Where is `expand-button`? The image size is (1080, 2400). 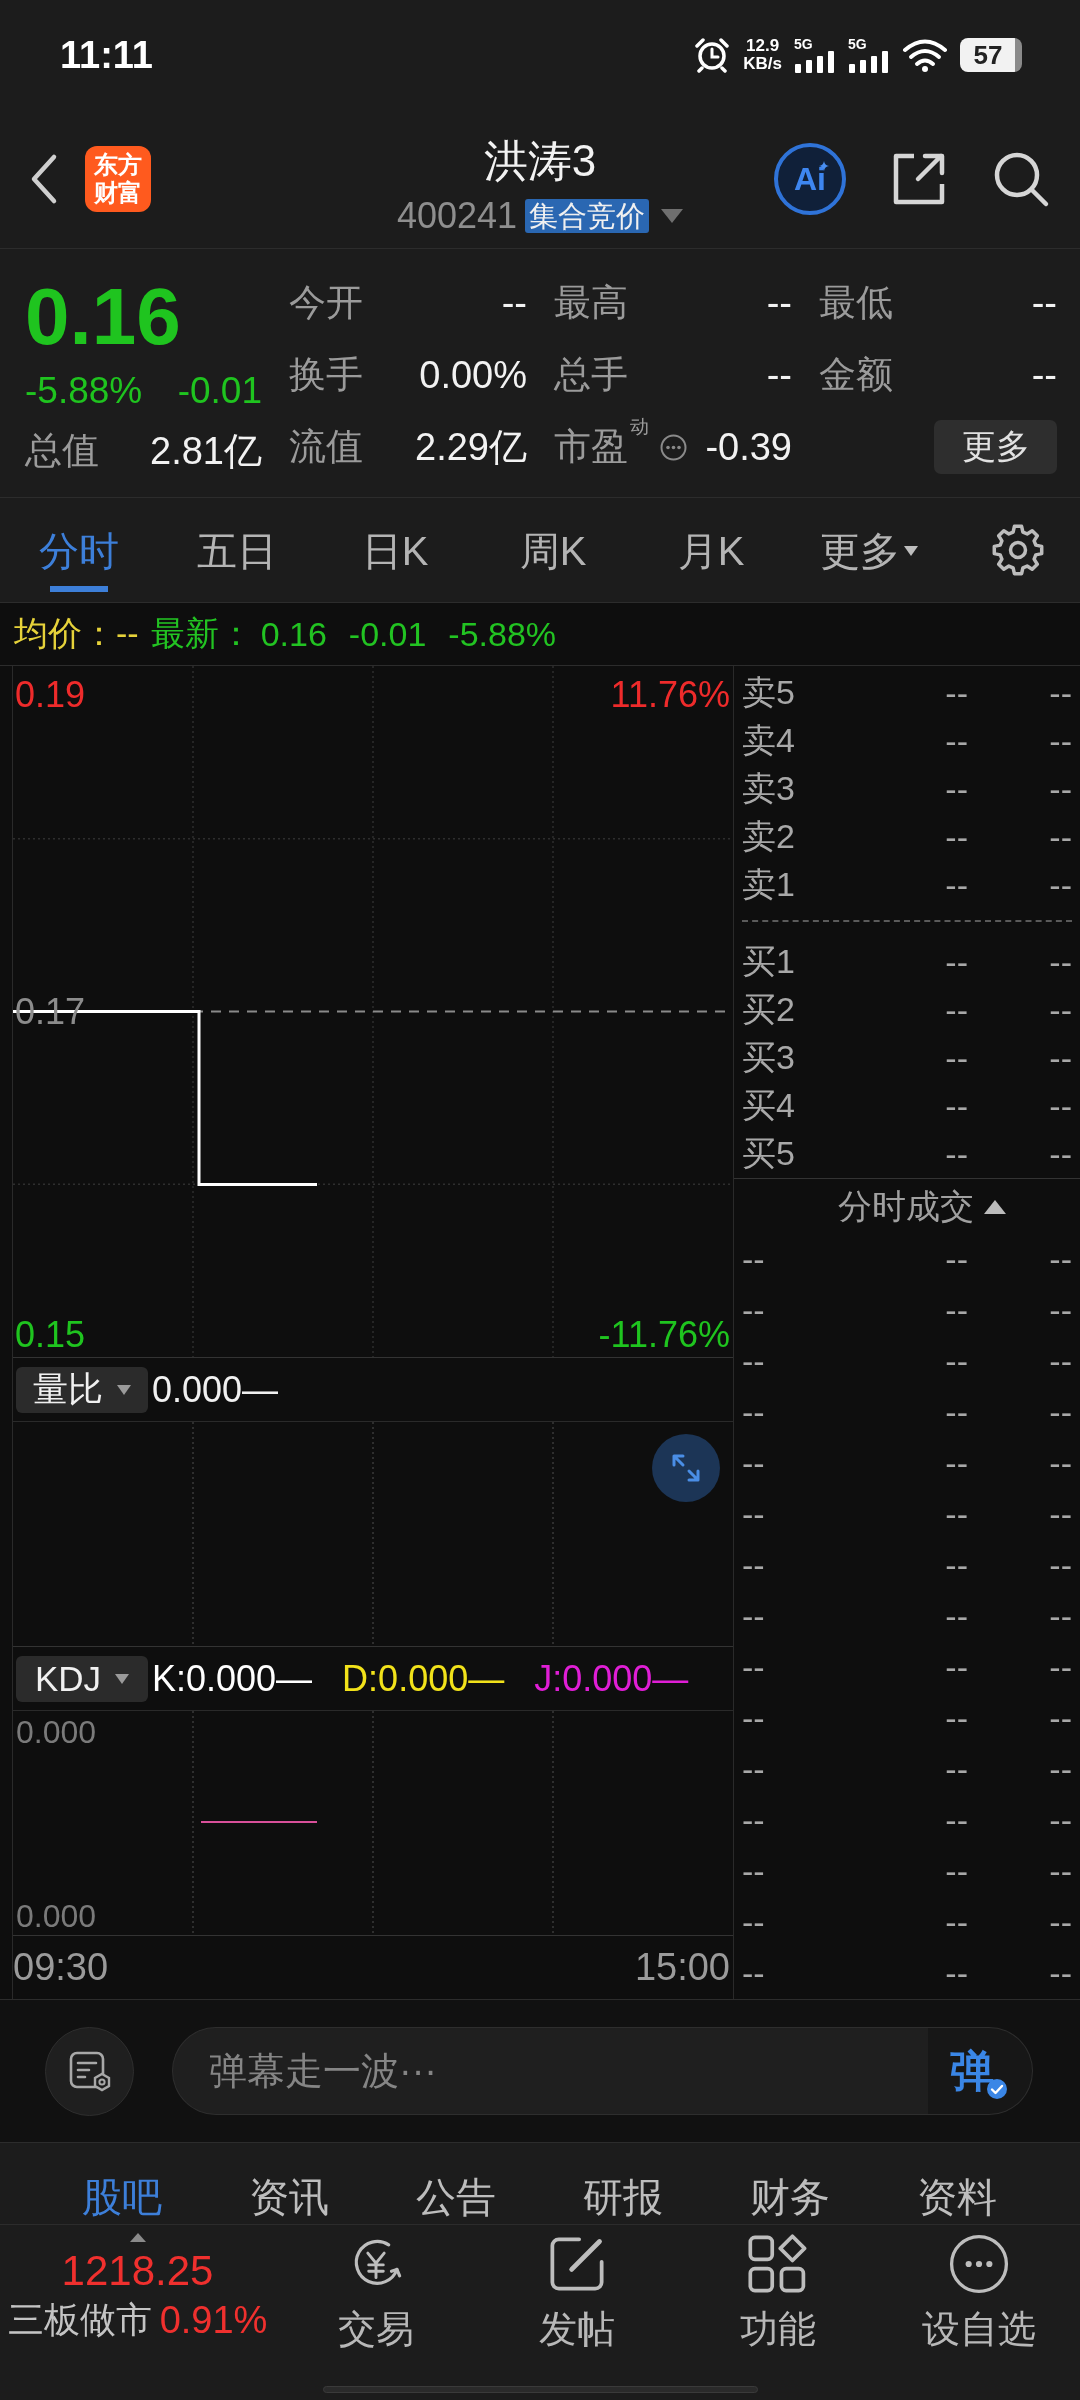
expand-button is located at coordinates (686, 1468).